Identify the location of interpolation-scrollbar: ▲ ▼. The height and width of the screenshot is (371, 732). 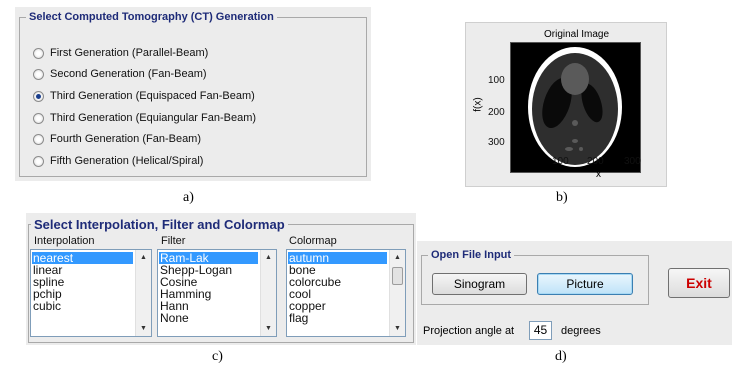
(143, 293).